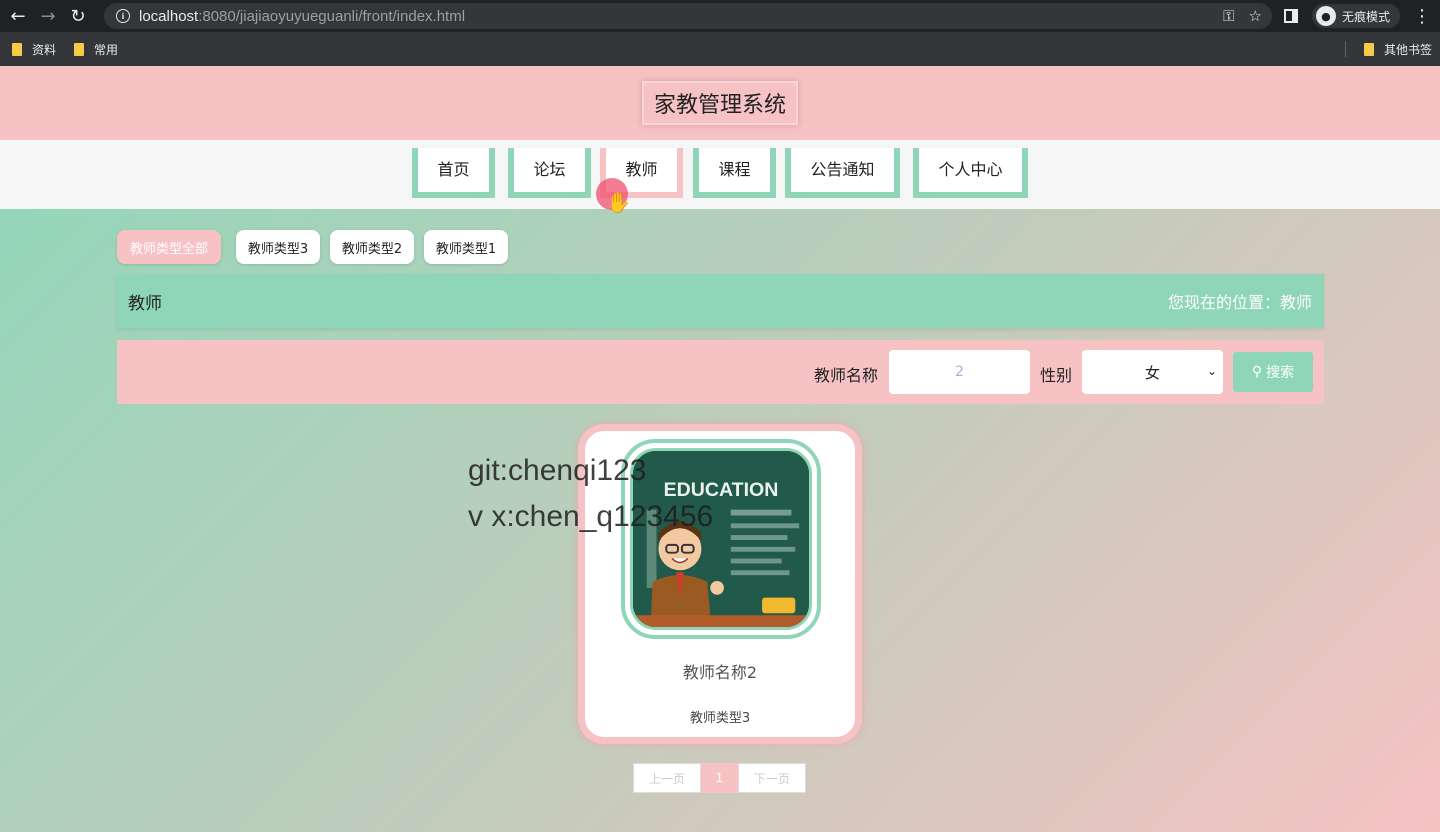 This screenshot has width=1440, height=832. I want to click on bookmark-label: 其他书签, so click(1407, 49).